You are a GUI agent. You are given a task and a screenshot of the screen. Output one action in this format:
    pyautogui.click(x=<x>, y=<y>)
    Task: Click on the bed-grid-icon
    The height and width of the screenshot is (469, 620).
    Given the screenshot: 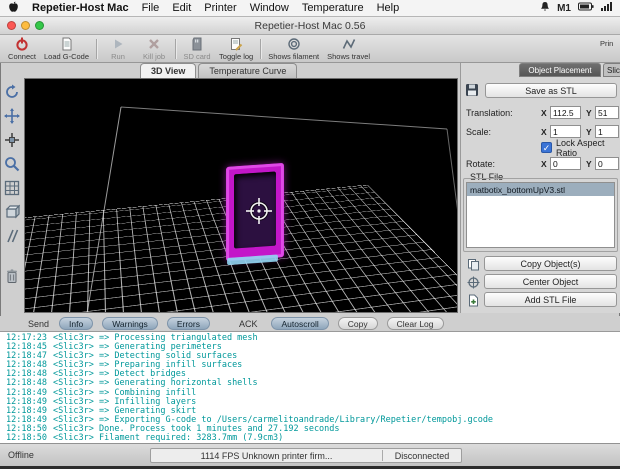 What is the action you would take?
    pyautogui.click(x=12, y=187)
    